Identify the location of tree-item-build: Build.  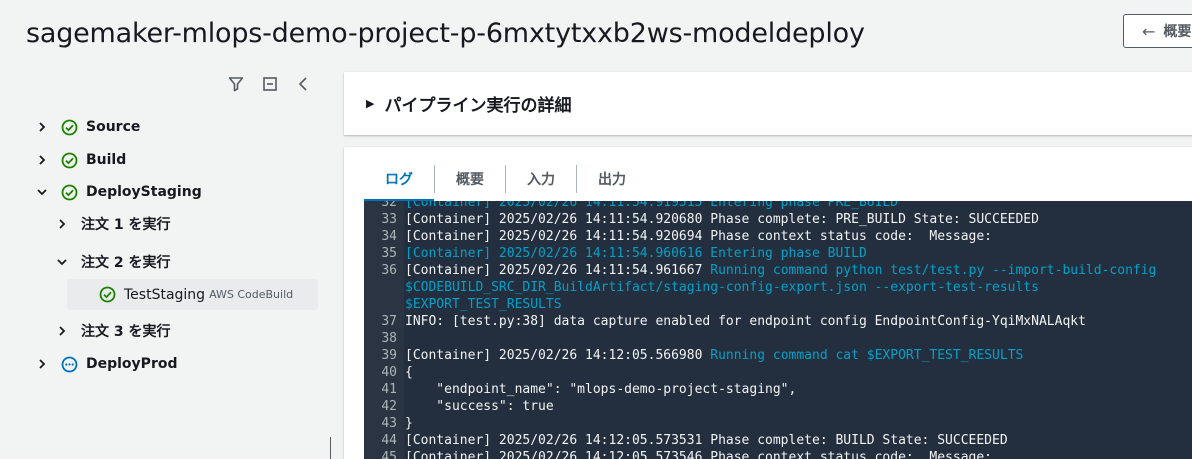
(81, 160).